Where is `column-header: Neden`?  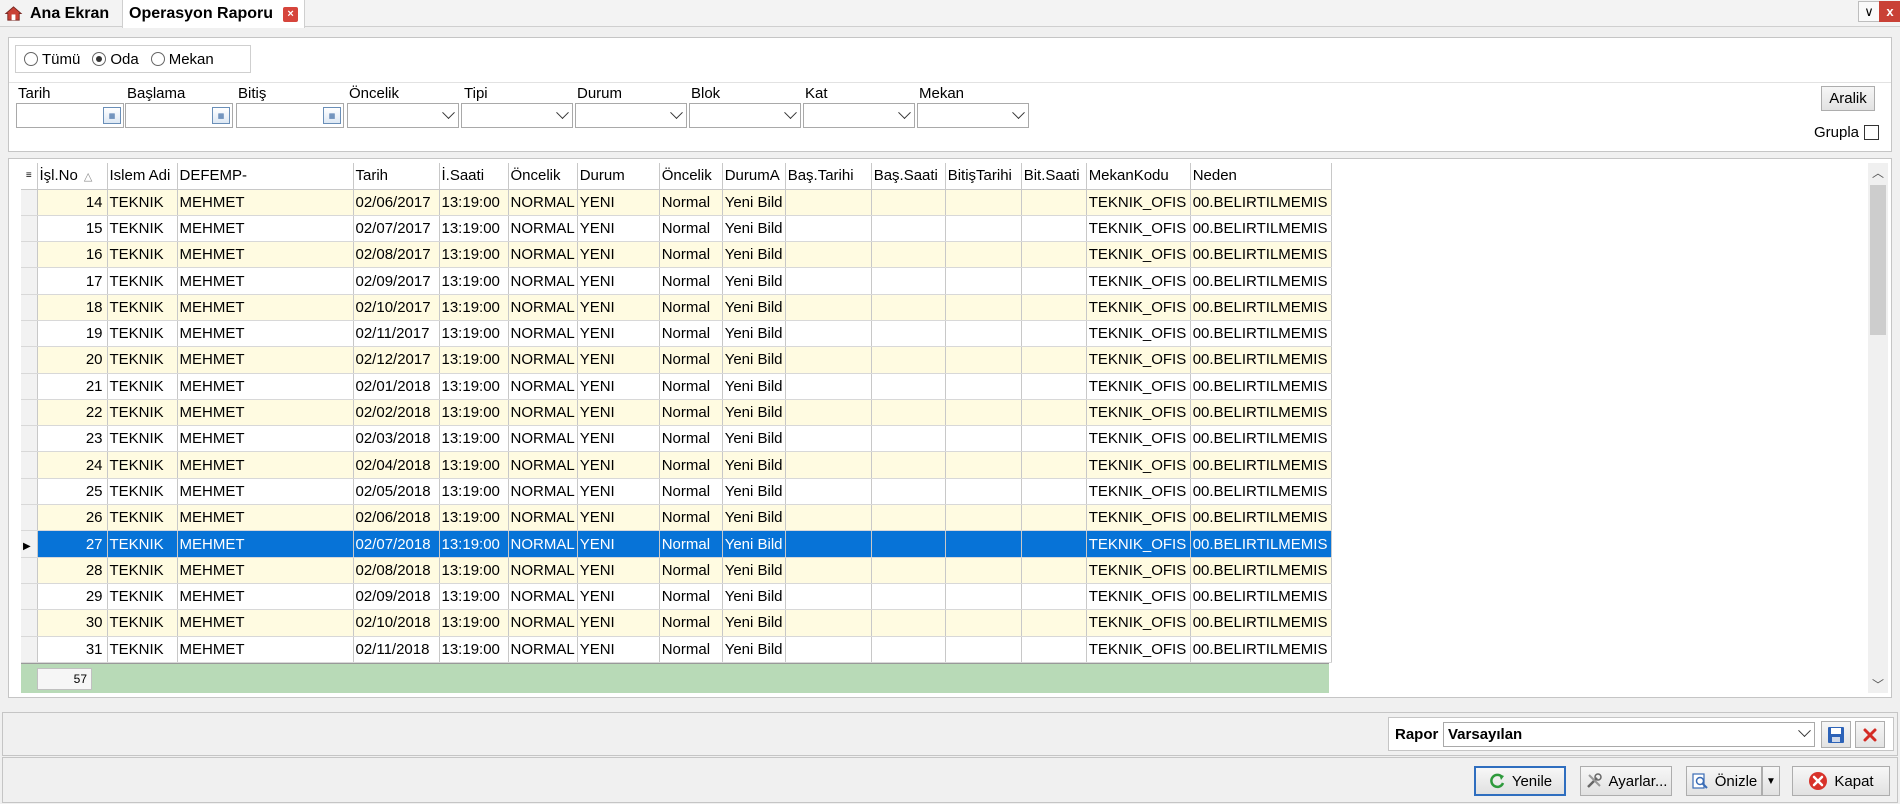
column-header: Neden is located at coordinates (1261, 176).